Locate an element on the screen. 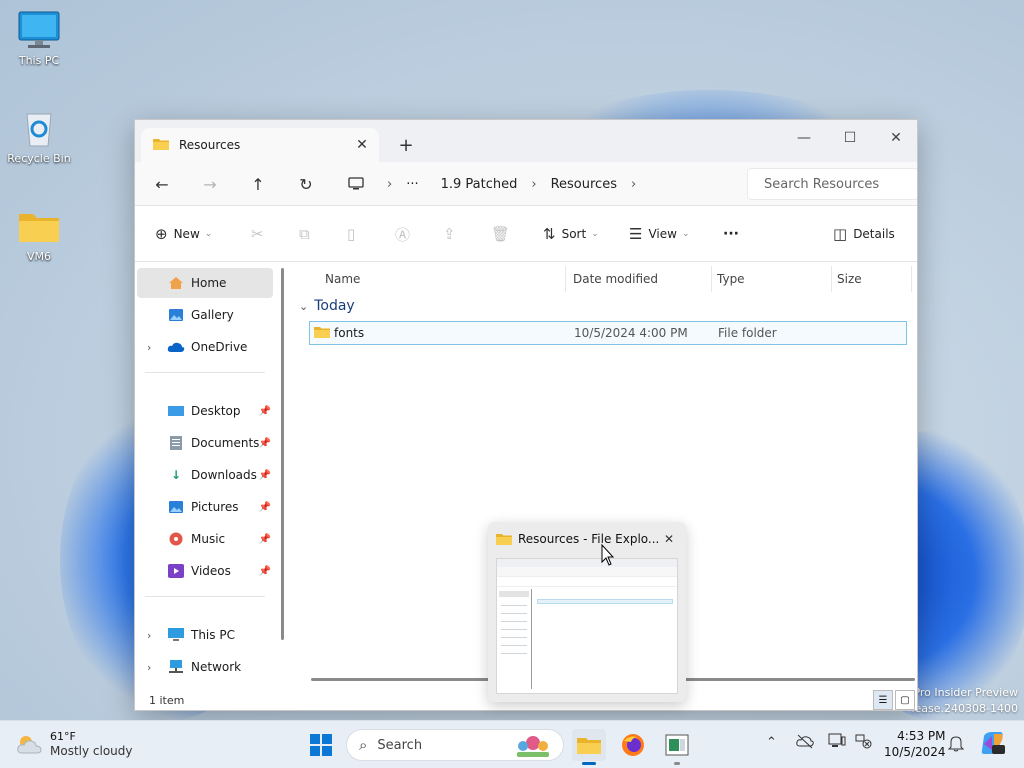 The height and width of the screenshot is (768, 1024). sidebar-item-home: Home is located at coordinates (205, 283).